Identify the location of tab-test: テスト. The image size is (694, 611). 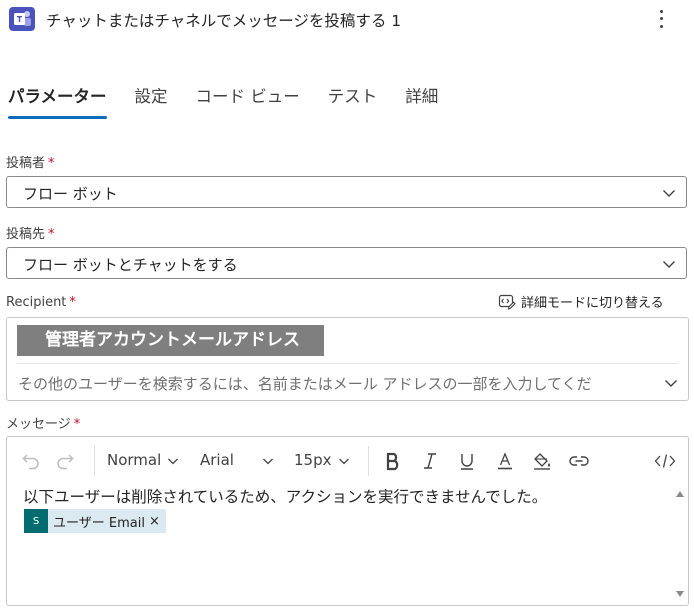
(353, 104).